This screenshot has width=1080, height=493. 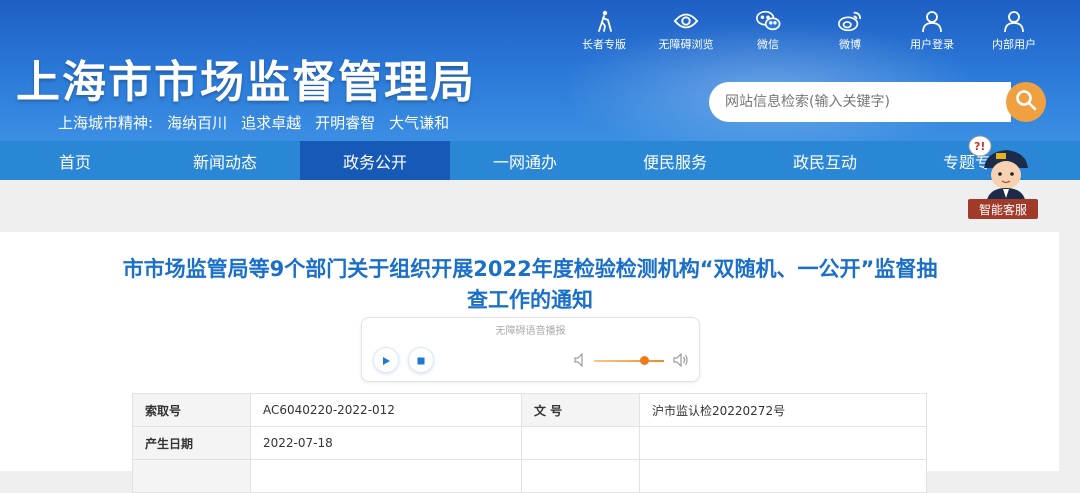 I want to click on search-box, so click(x=860, y=102).